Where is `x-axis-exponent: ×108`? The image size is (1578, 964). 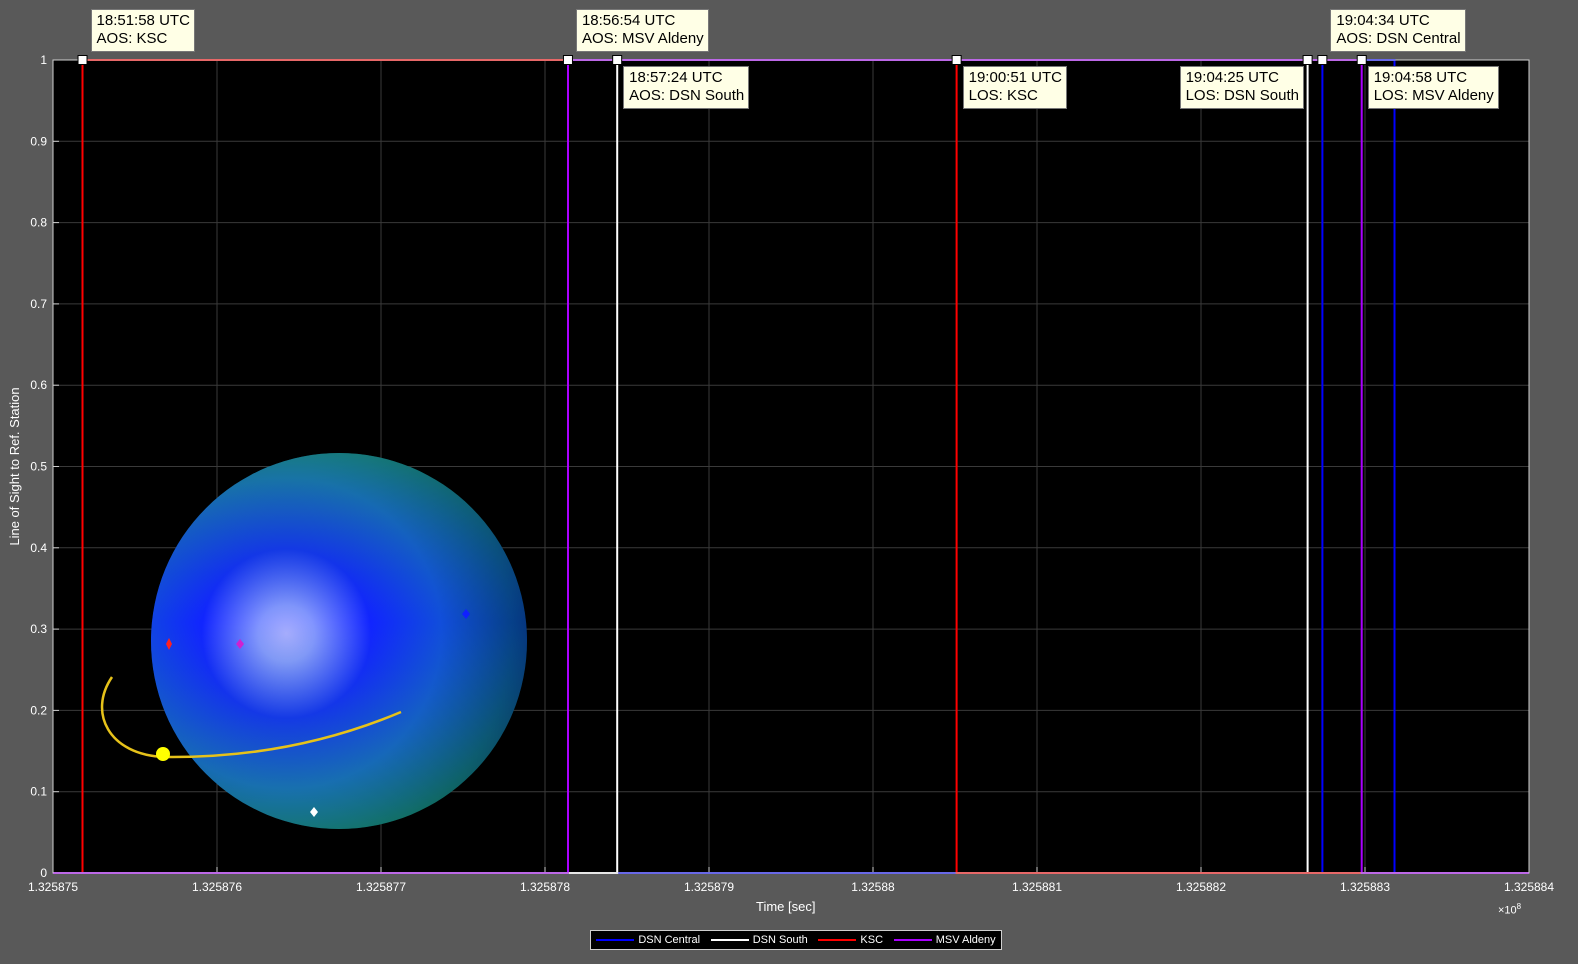
x-axis-exponent: ×108 is located at coordinates (1510, 909).